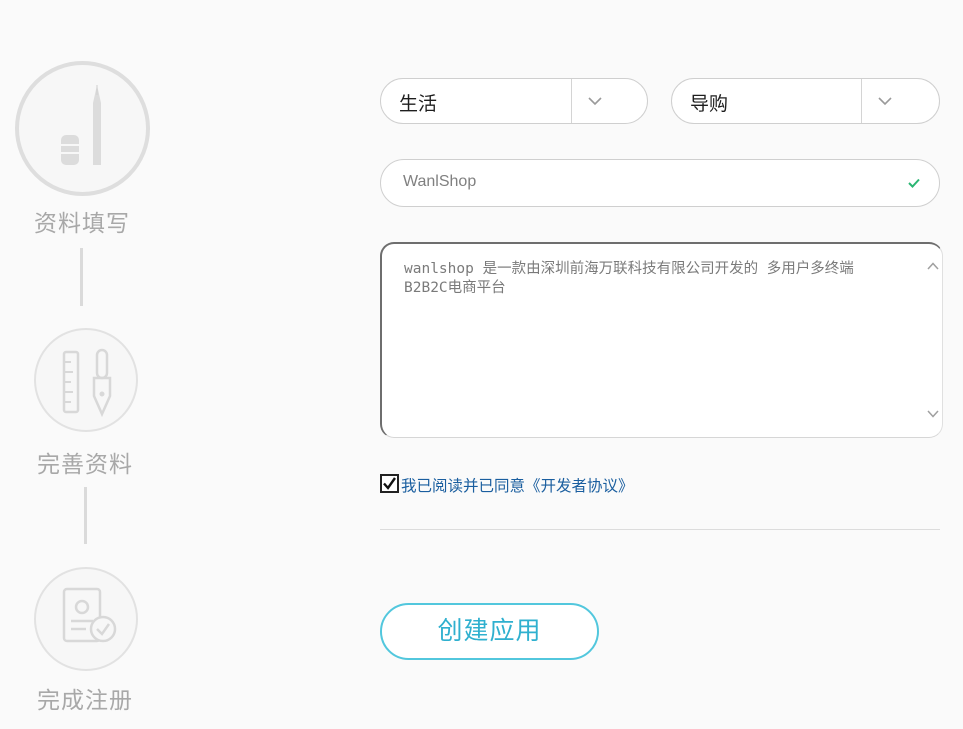 The image size is (963, 729). I want to click on agreement-link: 我已阅读并已同意《开发者协议》, so click(517, 485).